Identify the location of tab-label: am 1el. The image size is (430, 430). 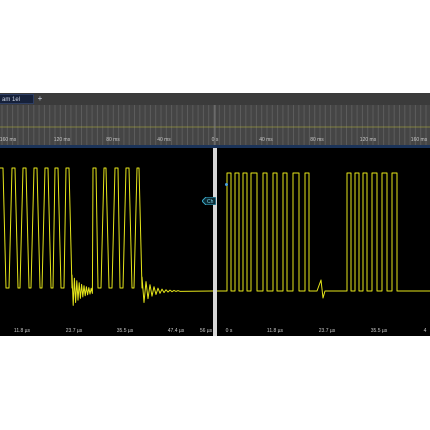
(11, 100).